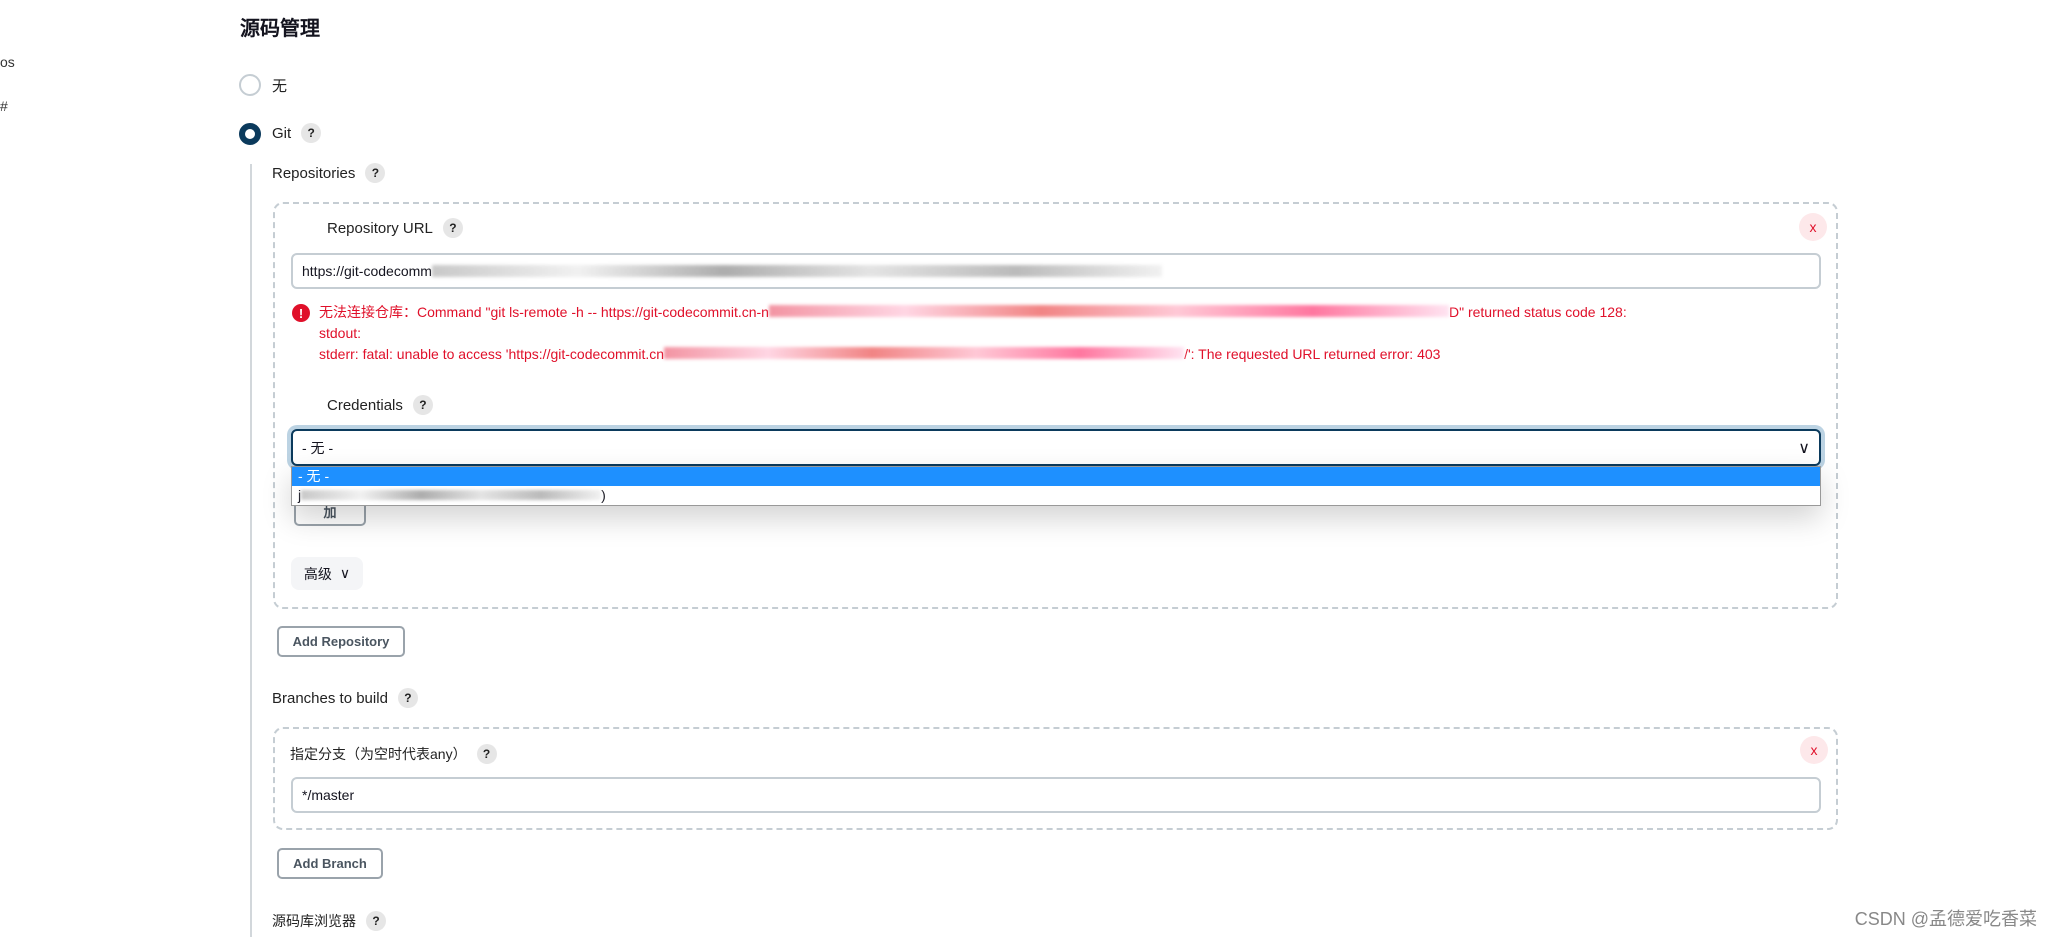 The image size is (2057, 937). Describe the element at coordinates (250, 85) in the screenshot. I see `radio-none` at that location.